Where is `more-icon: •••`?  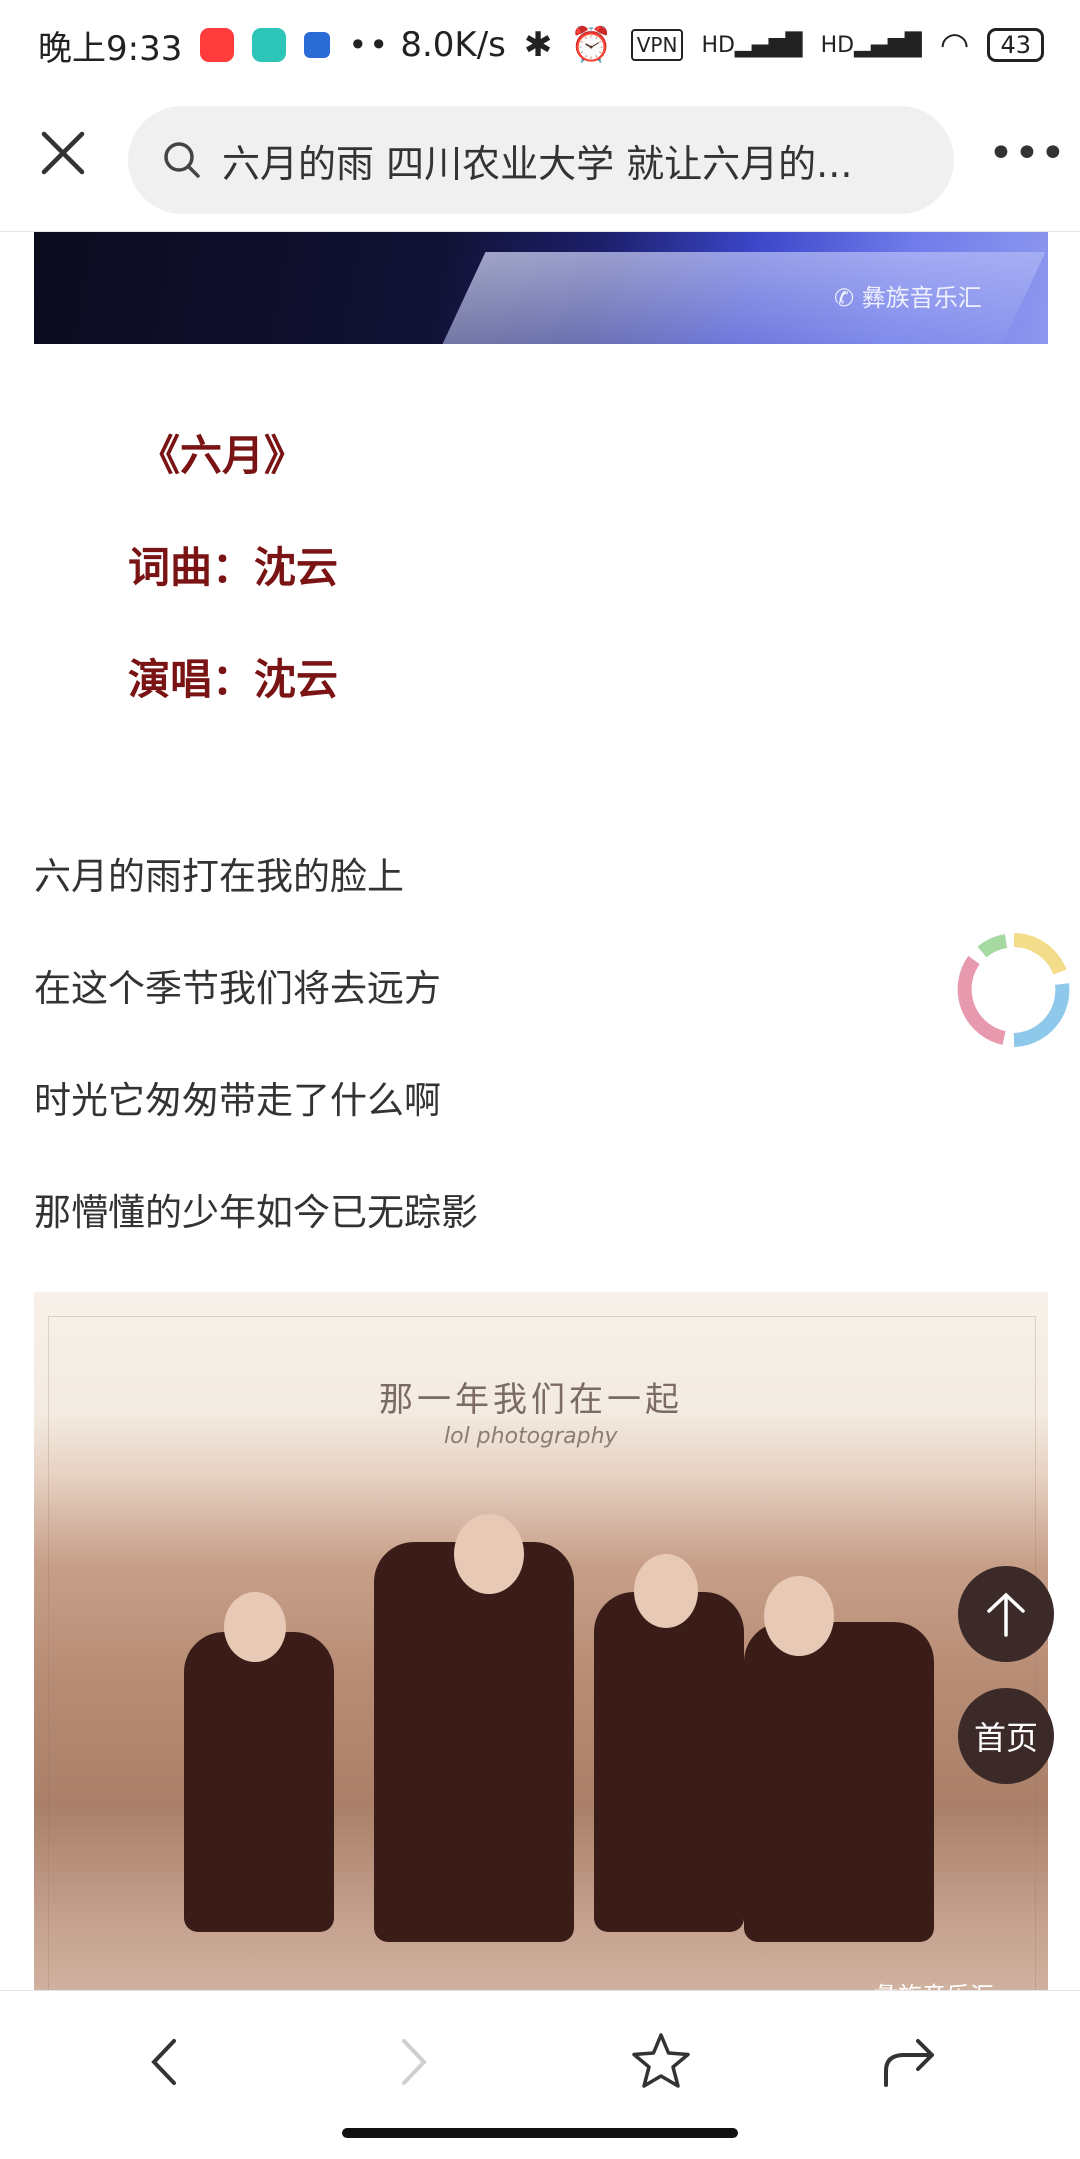
more-icon: ••• is located at coordinates (1027, 153).